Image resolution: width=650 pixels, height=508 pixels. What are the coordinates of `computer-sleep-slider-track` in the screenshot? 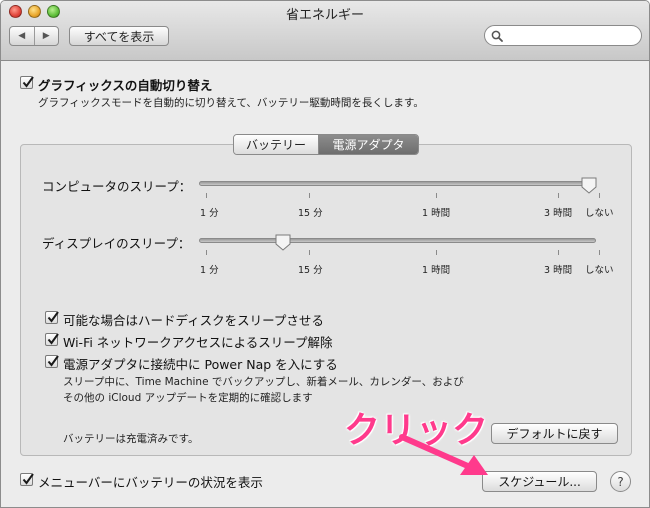 It's located at (397, 183).